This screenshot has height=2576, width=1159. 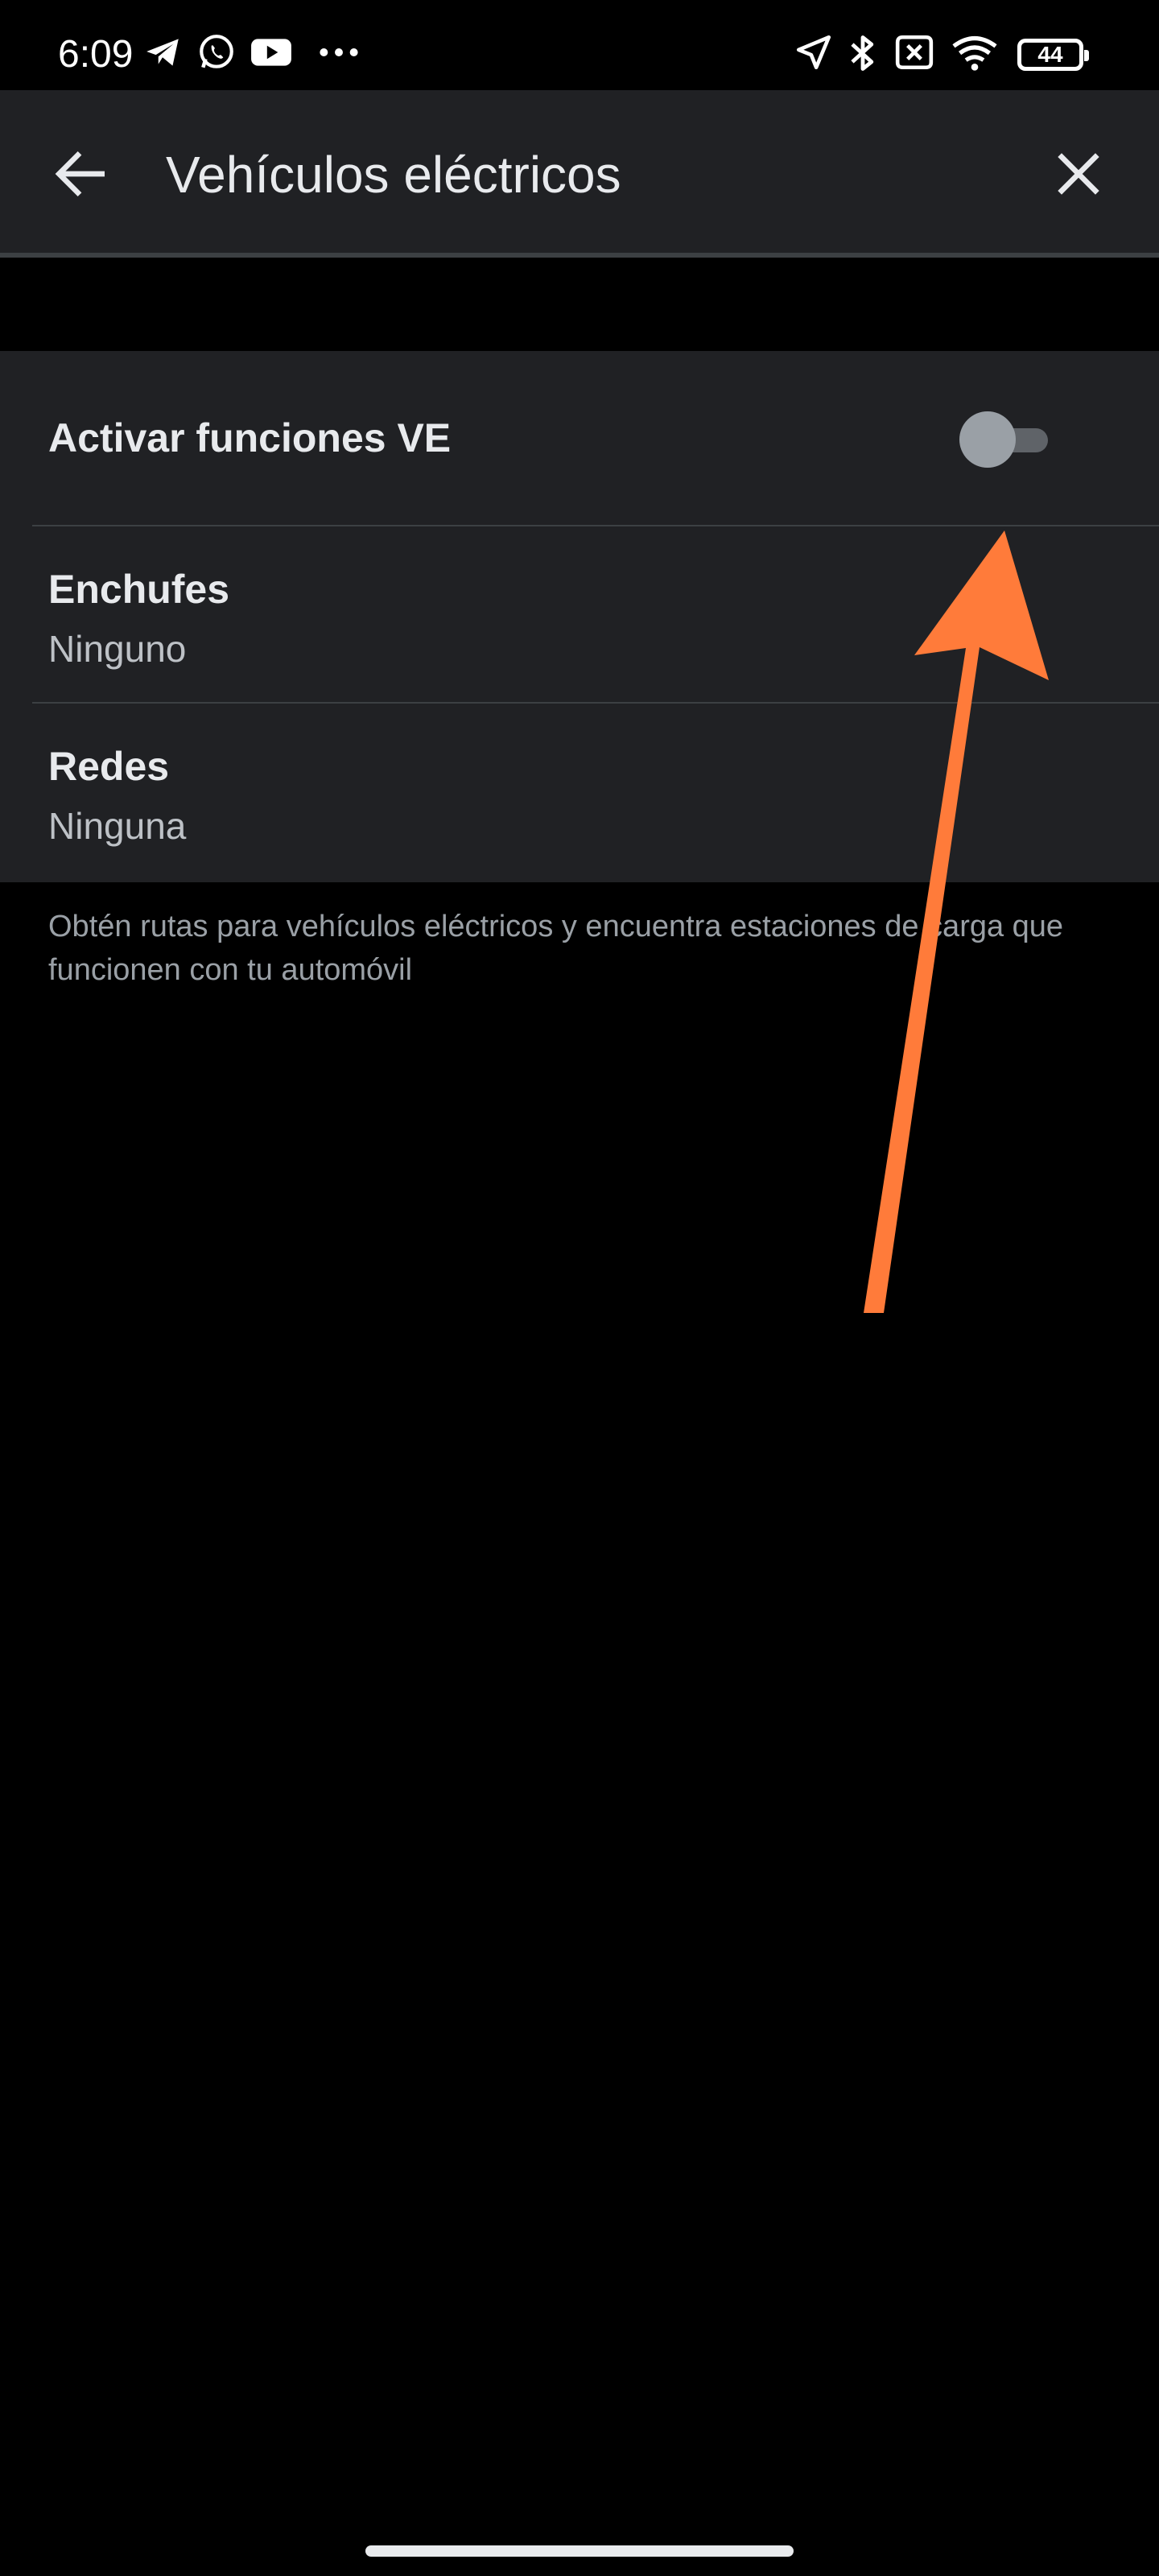 What do you see at coordinates (1050, 54) in the screenshot?
I see `battery-level: 44` at bounding box center [1050, 54].